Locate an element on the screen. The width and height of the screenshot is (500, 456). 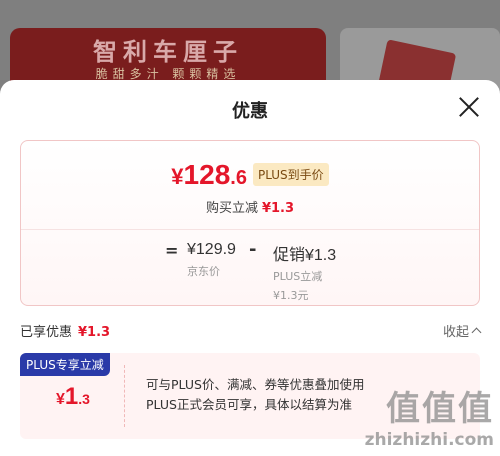
watermark-logo: 值值值 is located at coordinates (440, 409).